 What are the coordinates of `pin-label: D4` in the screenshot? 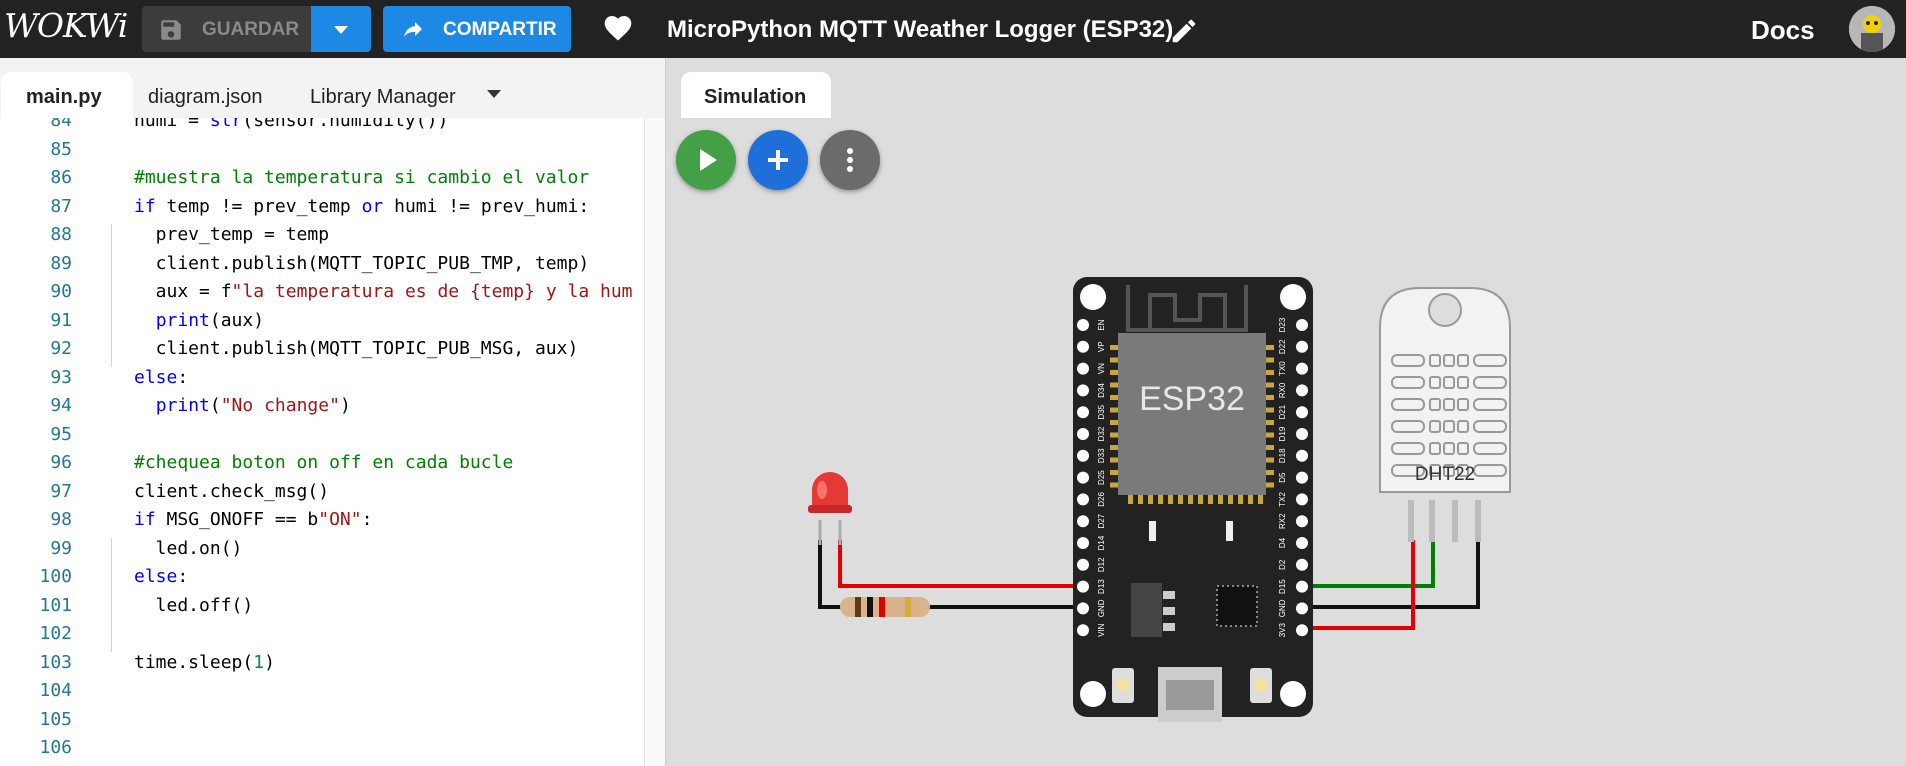 It's located at (1282, 542).